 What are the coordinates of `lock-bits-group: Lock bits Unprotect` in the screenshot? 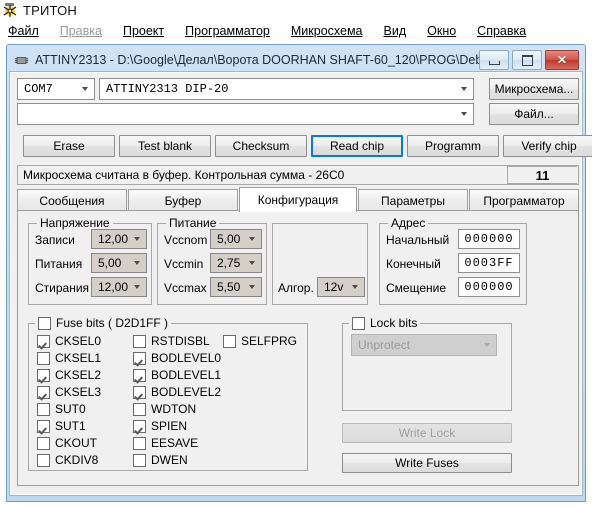 It's located at (427, 363).